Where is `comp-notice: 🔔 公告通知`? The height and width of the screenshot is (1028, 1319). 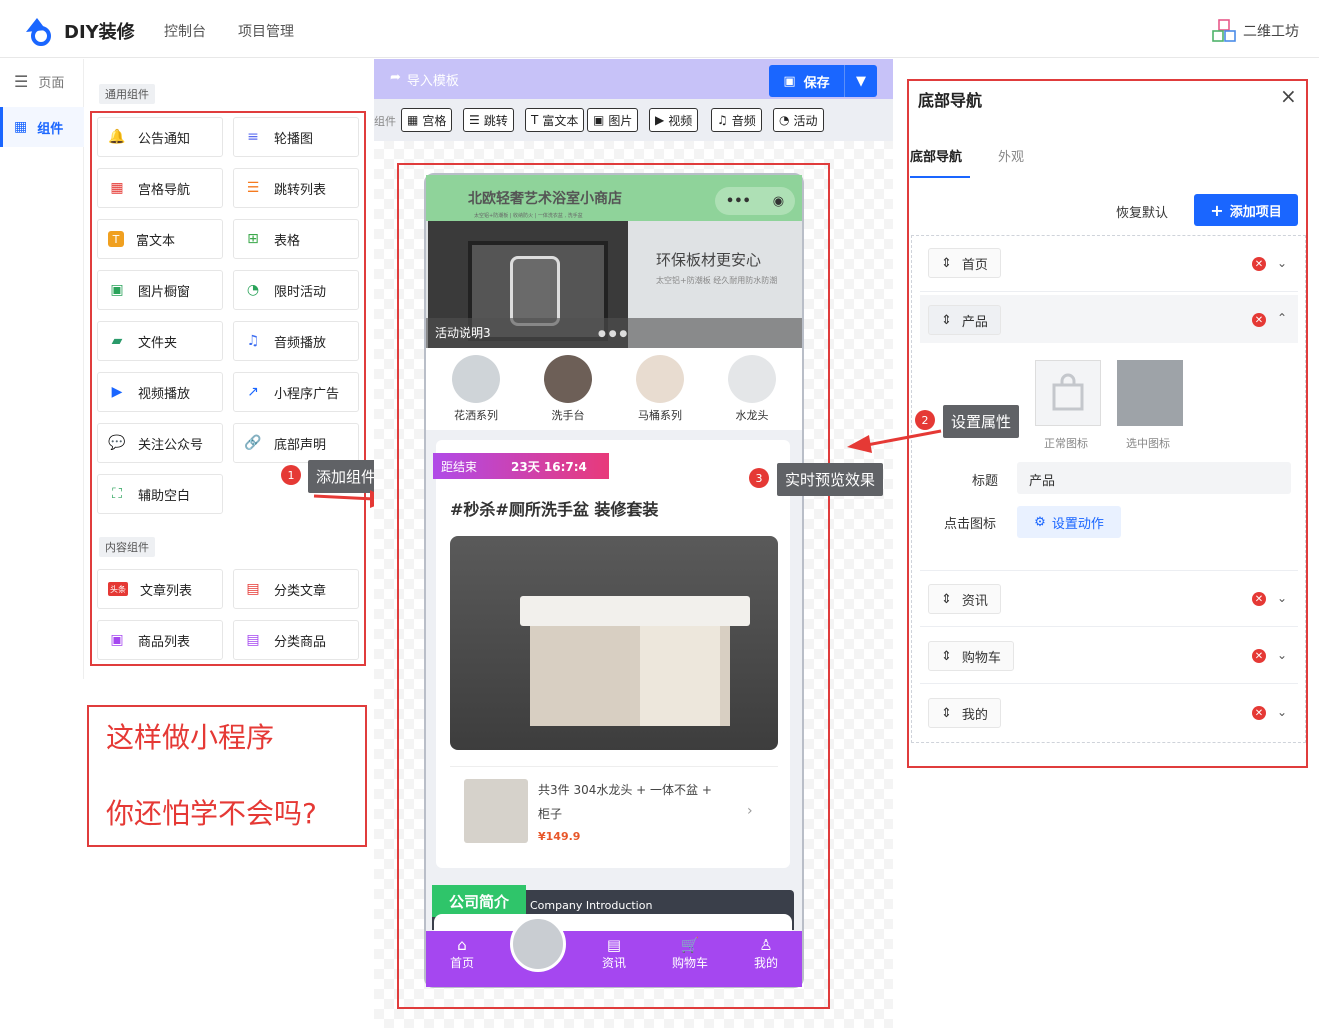
comp-notice: 🔔 公告通知 is located at coordinates (160, 137).